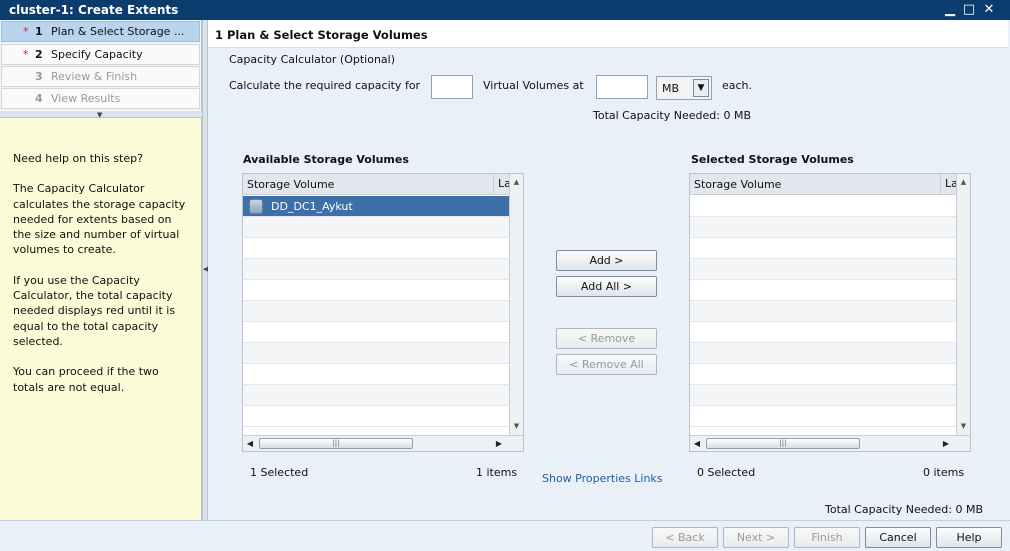 This screenshot has width=1010, height=551. I want to click on available-volumes-title: Available Storage Volumes, so click(326, 159).